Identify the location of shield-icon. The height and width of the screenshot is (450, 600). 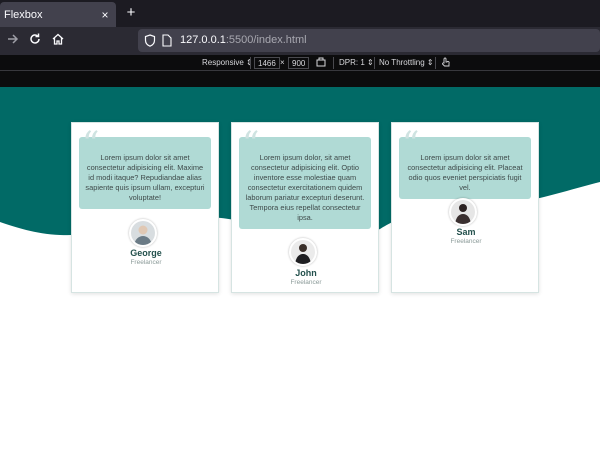
(150, 43).